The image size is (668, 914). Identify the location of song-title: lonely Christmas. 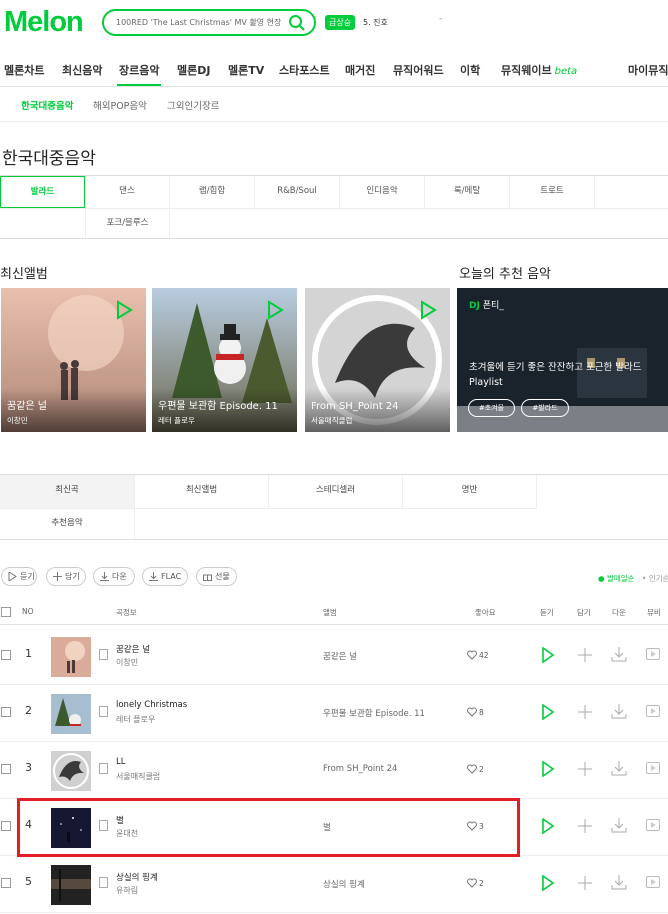
(151, 705).